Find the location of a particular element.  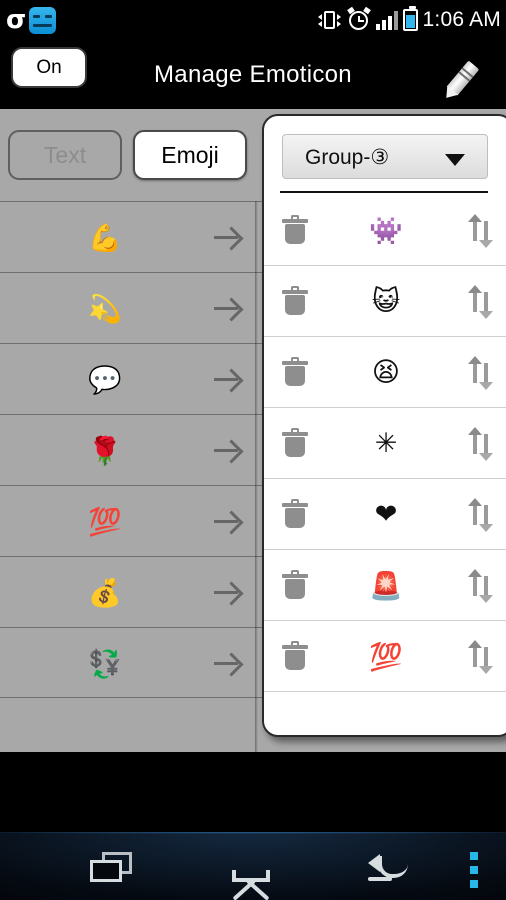

tab-text: Text is located at coordinates (65, 155).